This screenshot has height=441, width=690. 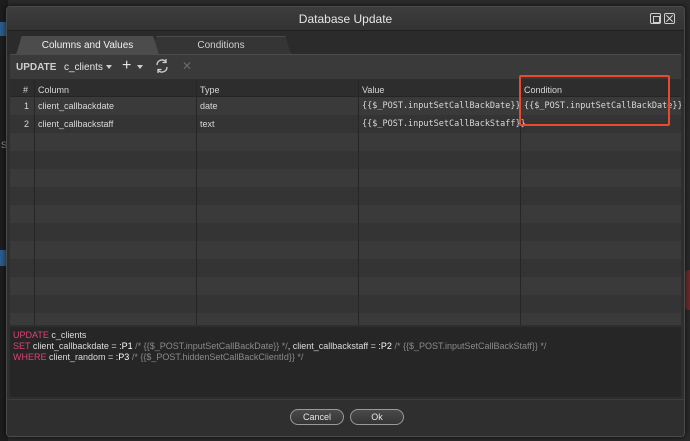 I want to click on row-number: 2, so click(x=27, y=124).